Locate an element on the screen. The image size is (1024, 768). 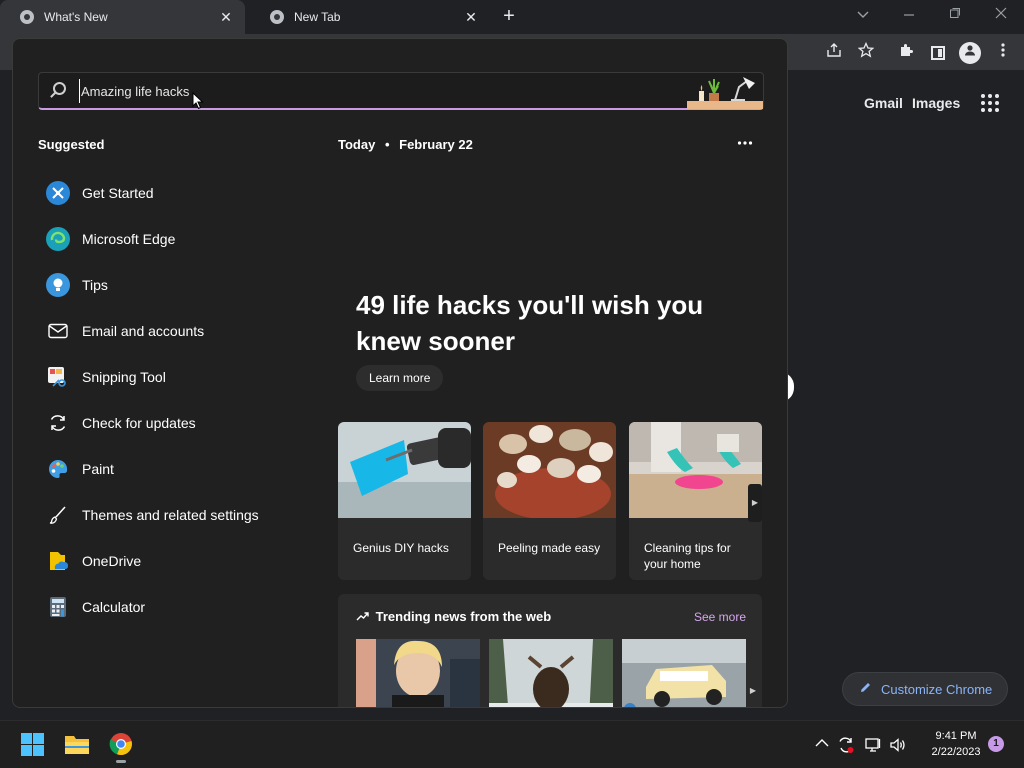
suggested-item-snipping-tool: Snipping Tool is located at coordinates (186, 377).